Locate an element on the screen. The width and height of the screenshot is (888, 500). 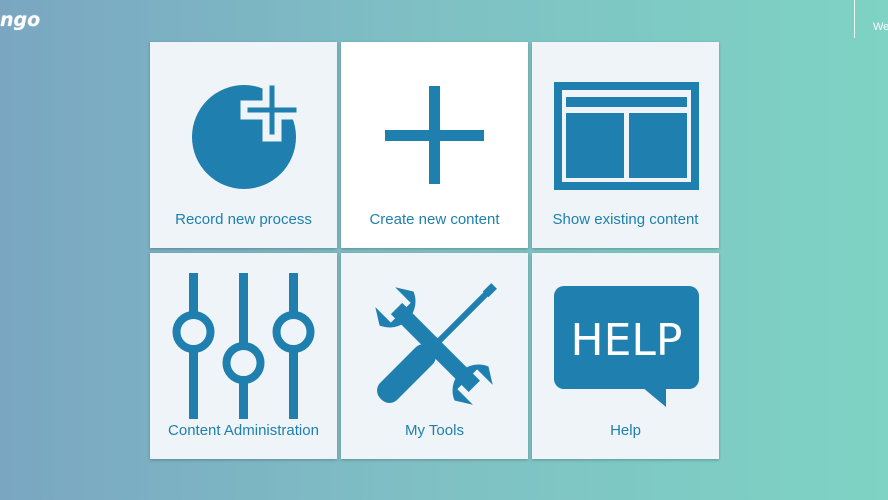
tile-help: HELP Help is located at coordinates (625, 356).